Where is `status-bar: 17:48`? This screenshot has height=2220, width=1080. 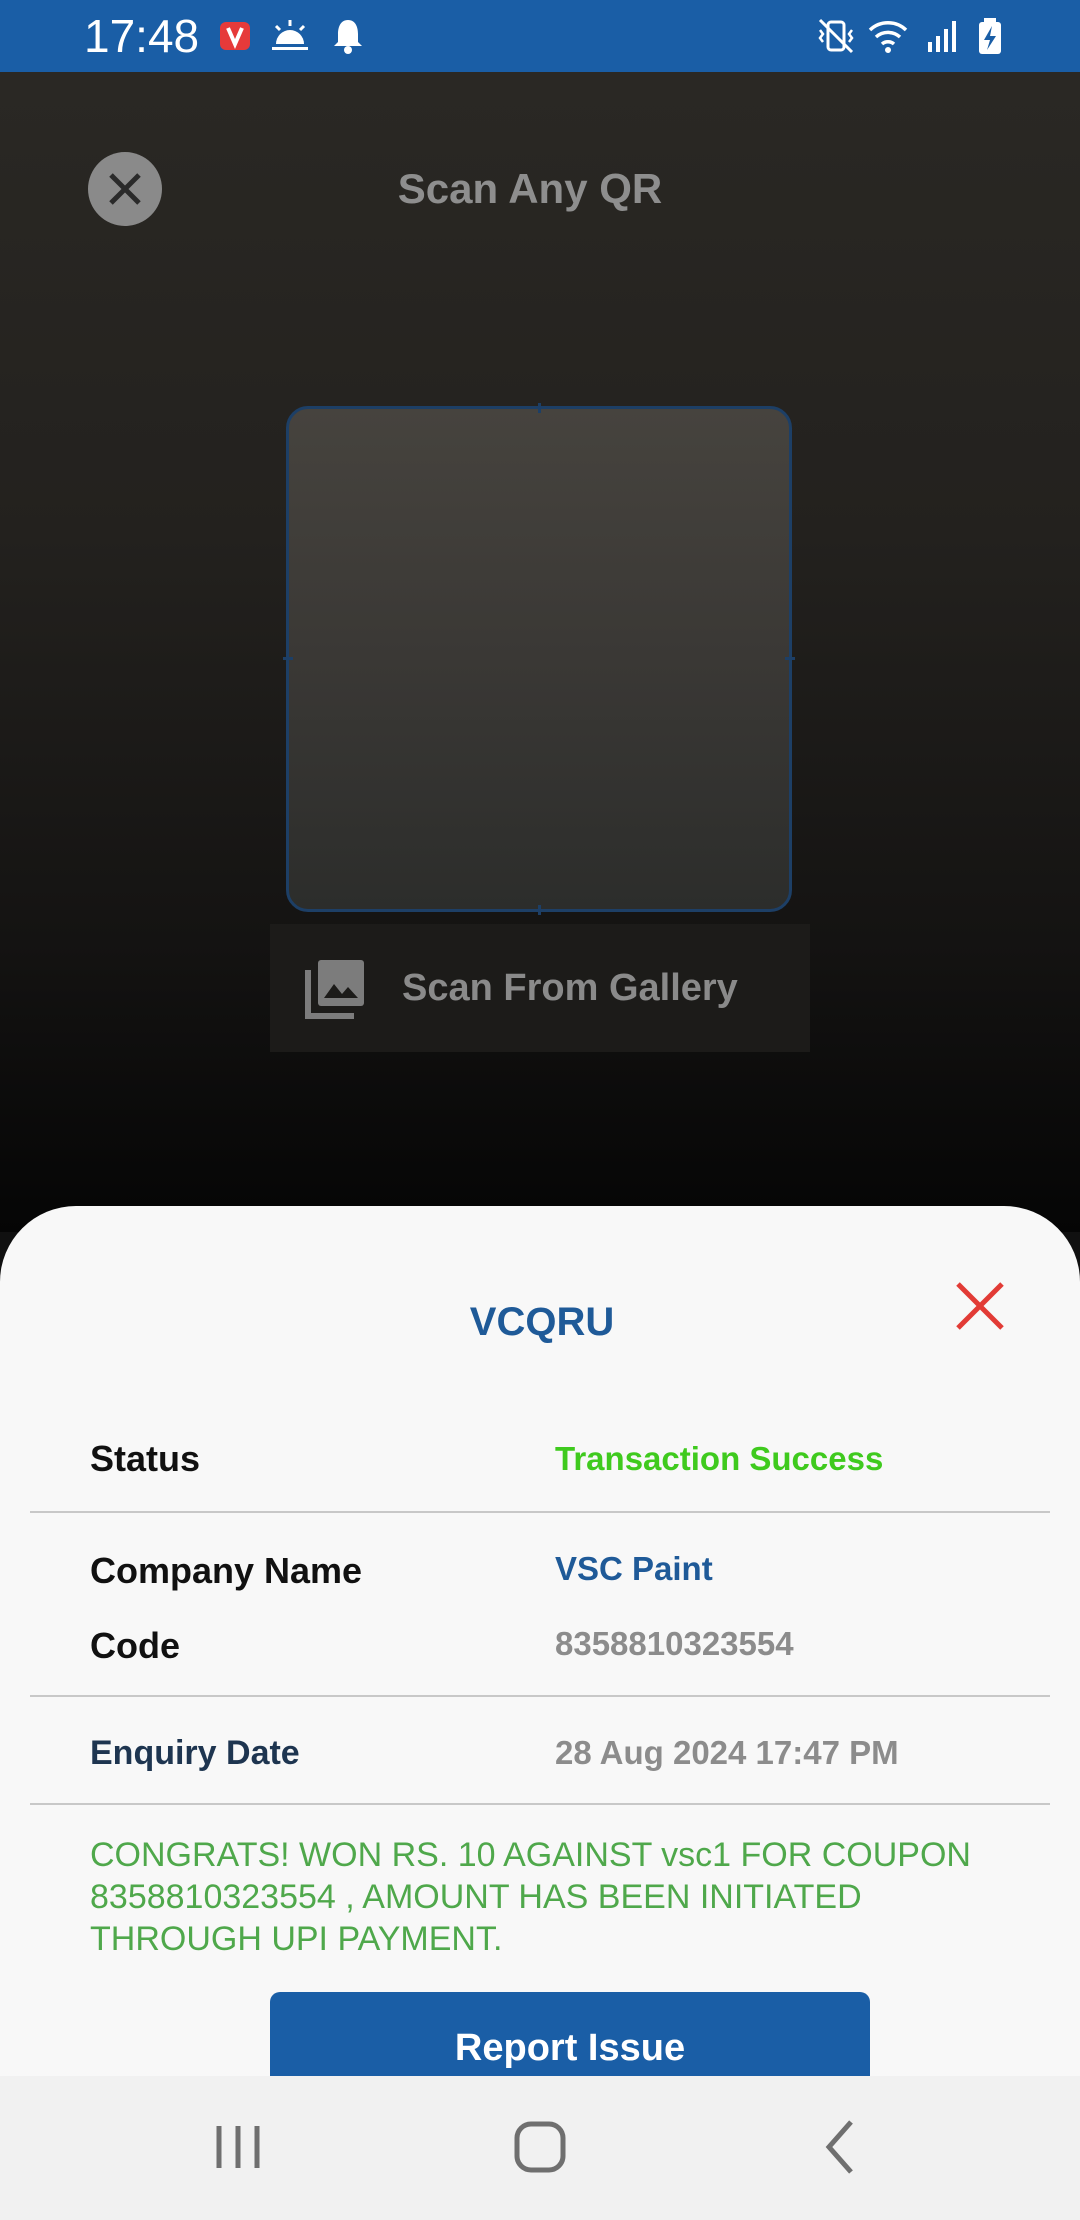 status-bar: 17:48 is located at coordinates (540, 36).